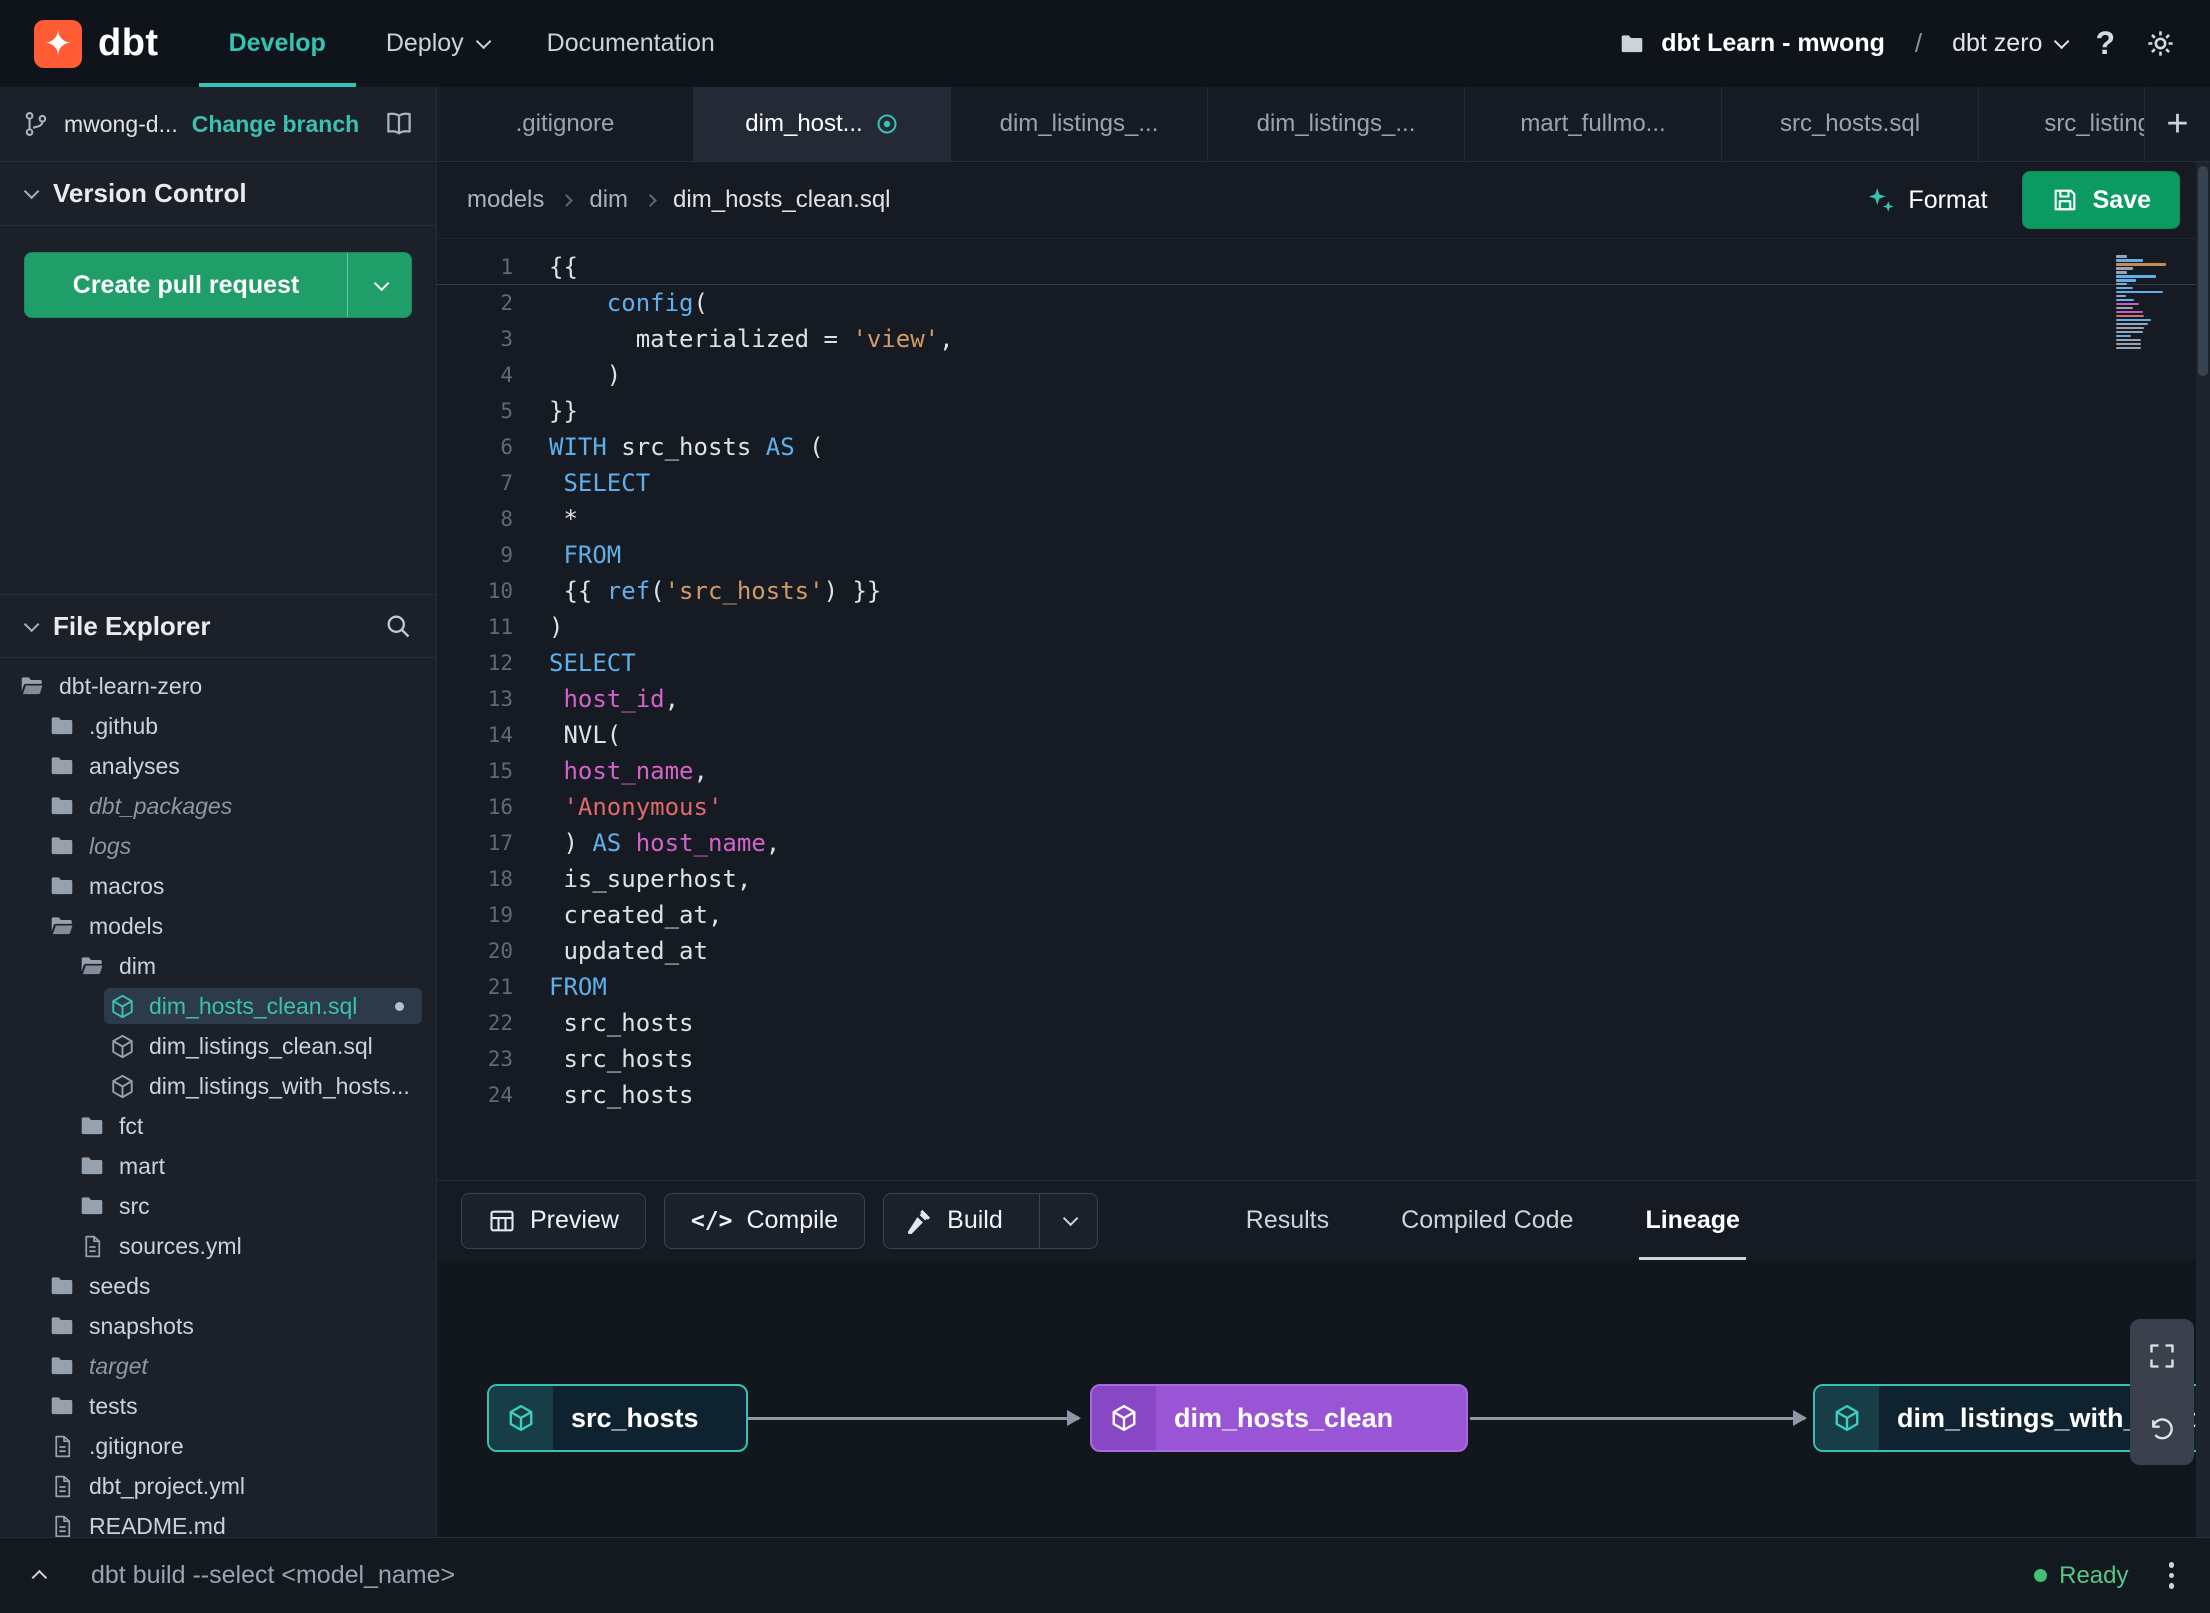 The width and height of the screenshot is (2210, 1613). I want to click on tree-item: dim, so click(248, 966).